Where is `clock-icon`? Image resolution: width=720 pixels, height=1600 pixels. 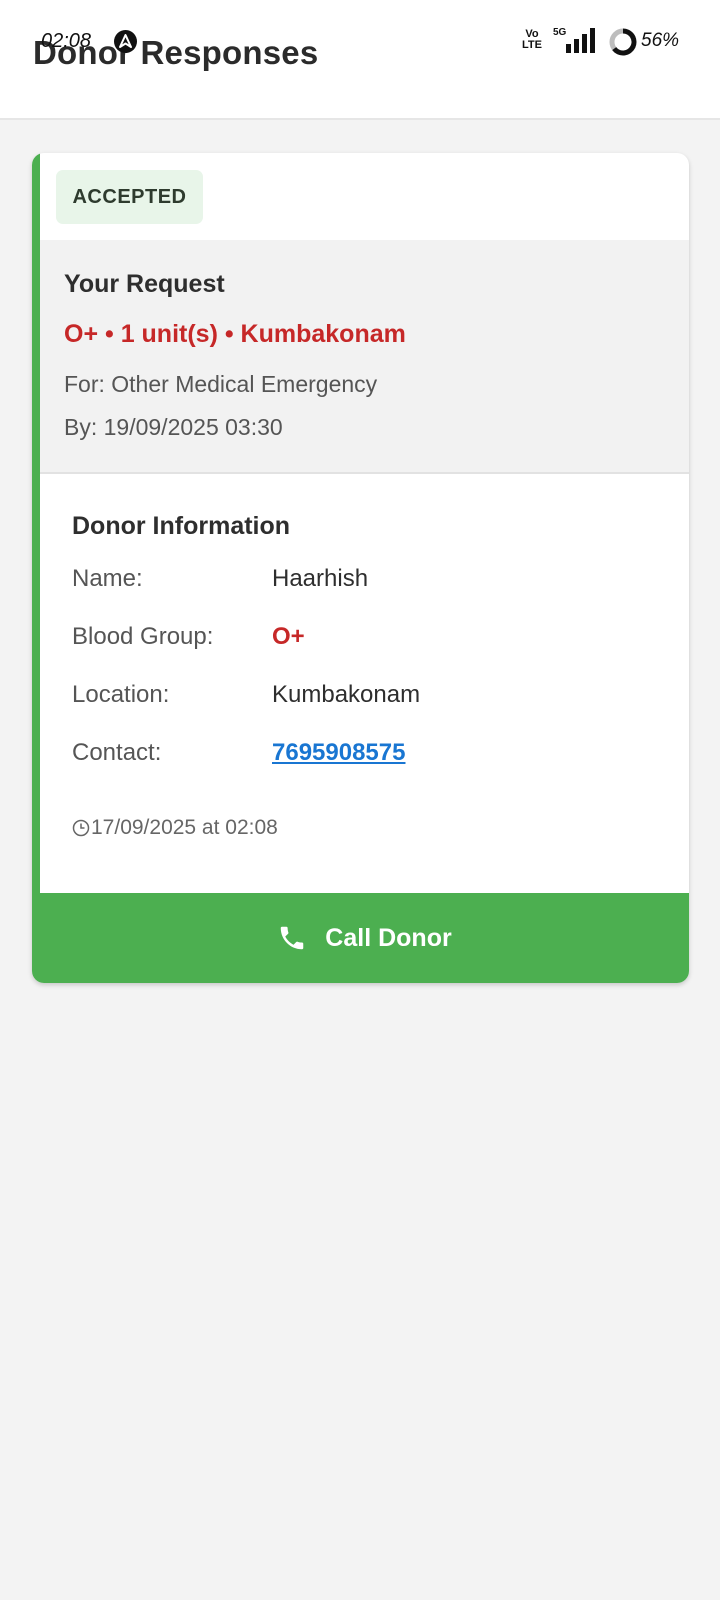 clock-icon is located at coordinates (81, 828).